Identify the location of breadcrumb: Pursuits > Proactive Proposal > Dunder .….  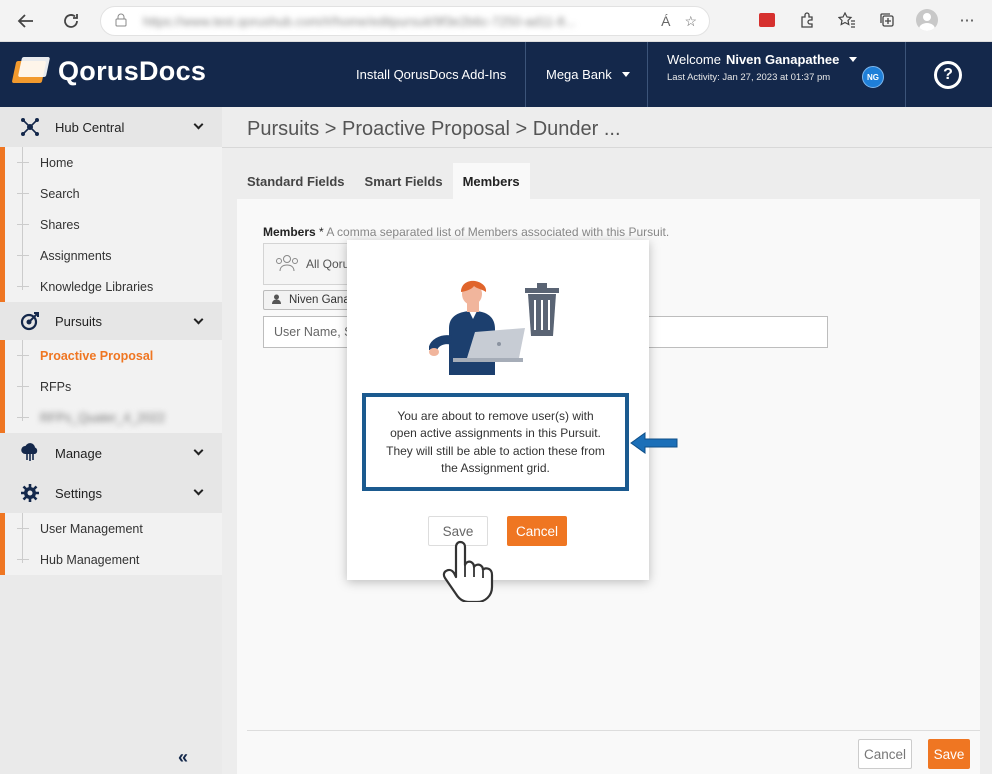
(434, 129).